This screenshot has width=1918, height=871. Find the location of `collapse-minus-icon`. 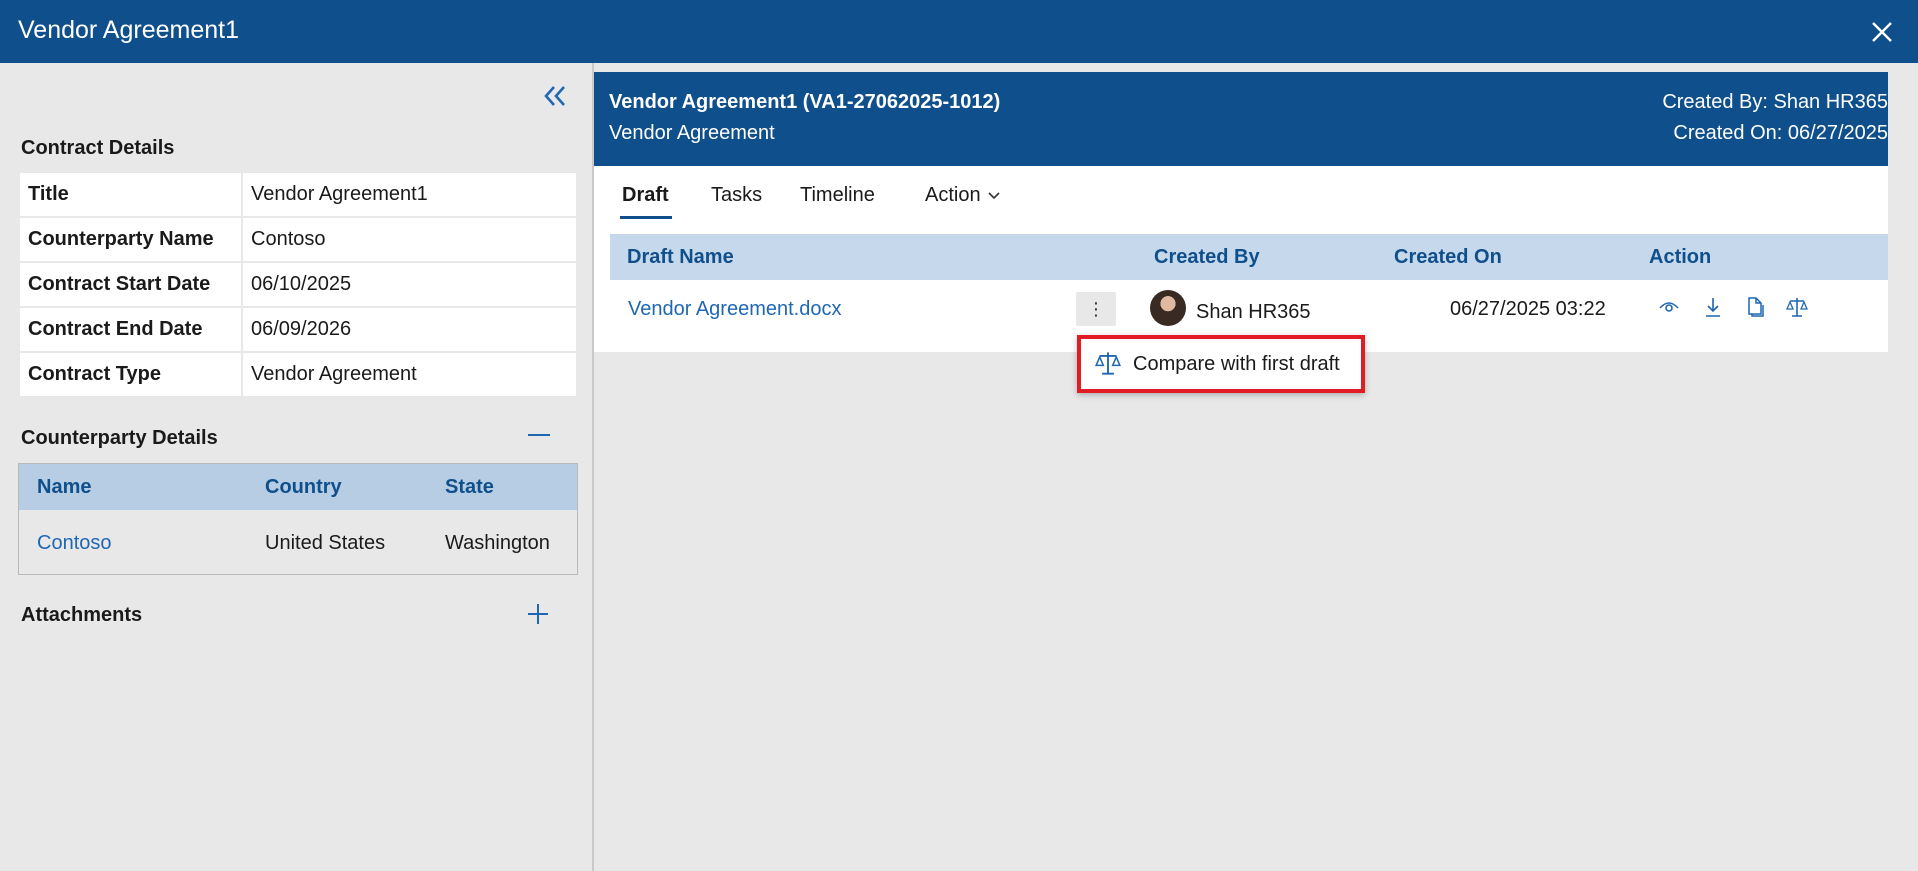

collapse-minus-icon is located at coordinates (539, 435).